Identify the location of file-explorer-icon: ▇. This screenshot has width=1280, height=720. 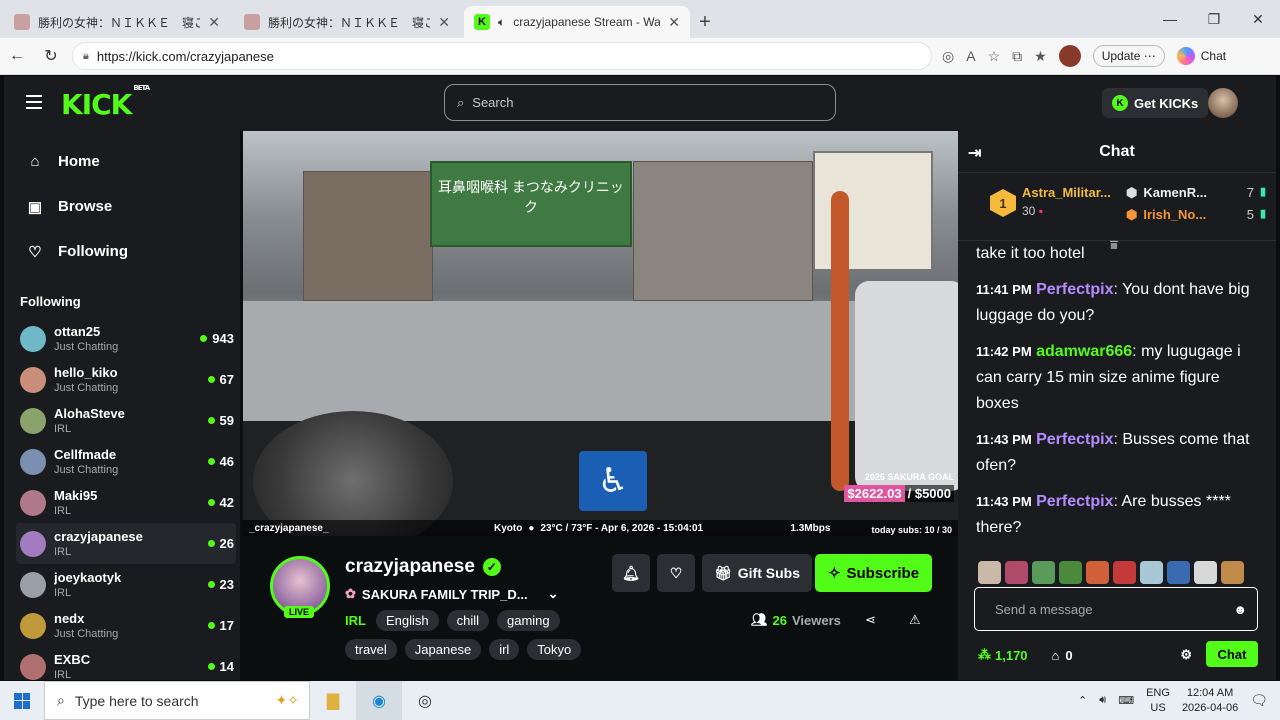
(333, 700).